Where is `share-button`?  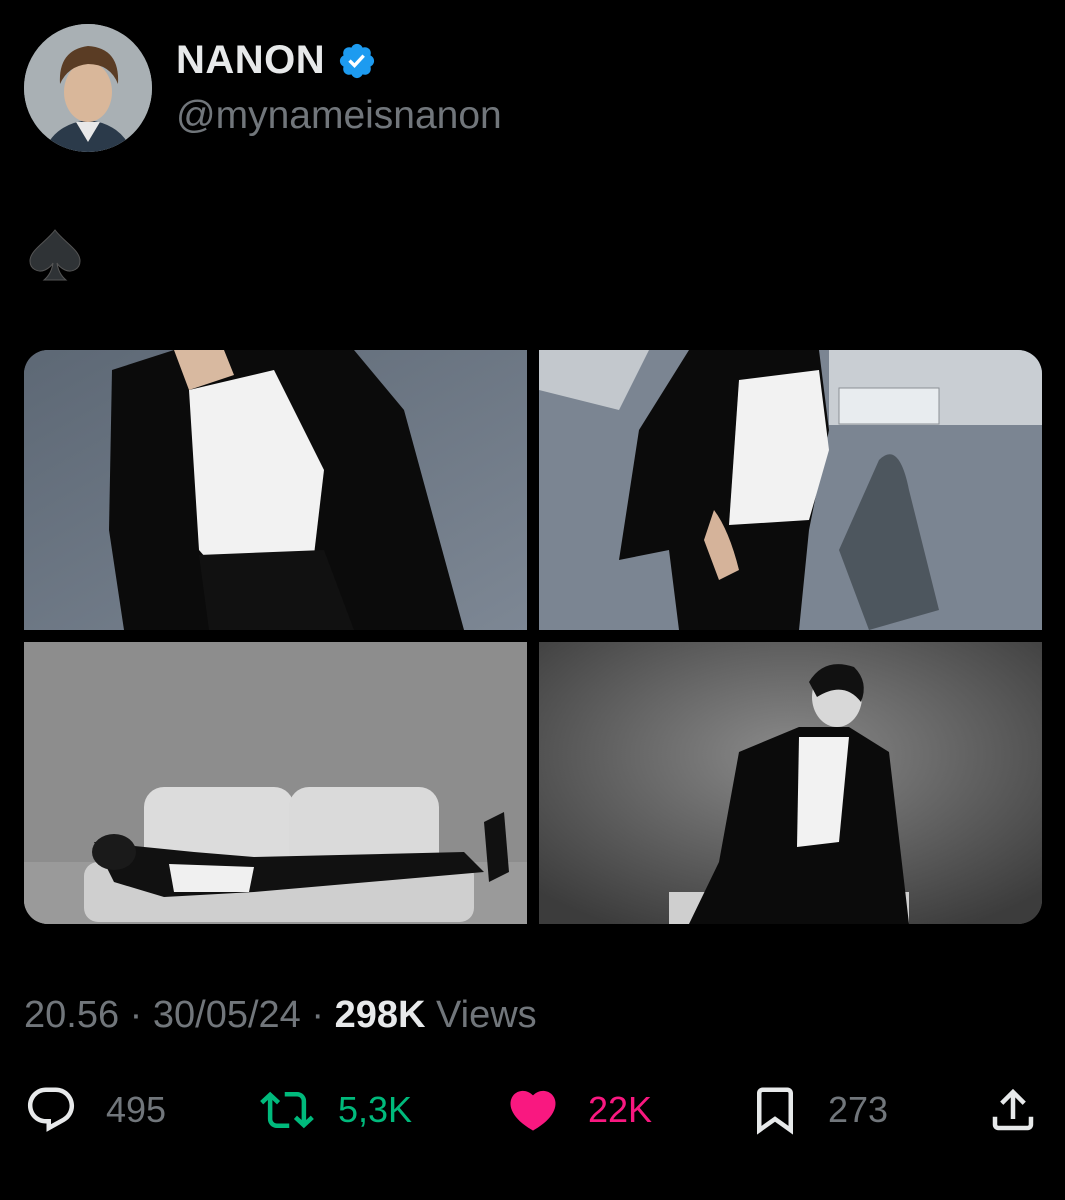
share-button is located at coordinates (1013, 1110).